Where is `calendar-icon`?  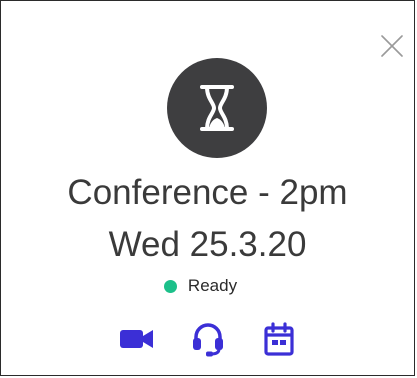
calendar-icon is located at coordinates (278, 339).